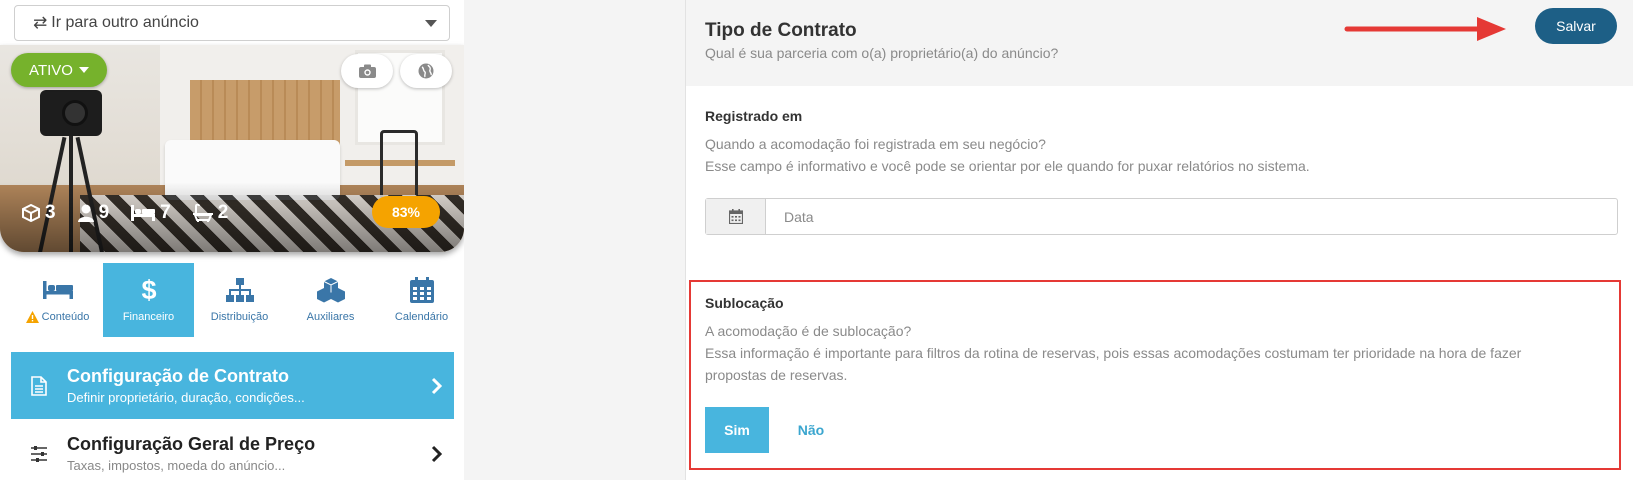 The height and width of the screenshot is (480, 1633). Describe the element at coordinates (32, 317) in the screenshot. I see `warning-icon` at that location.